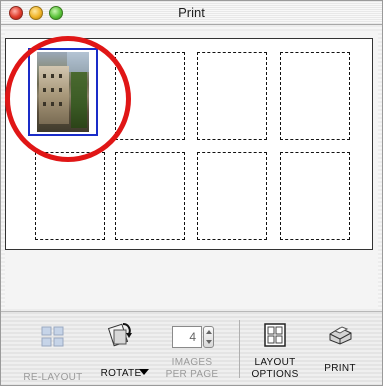 This screenshot has height=386, width=383. Describe the element at coordinates (275, 374) in the screenshot. I see `layout-options-label-line2: OPTIONS` at that location.